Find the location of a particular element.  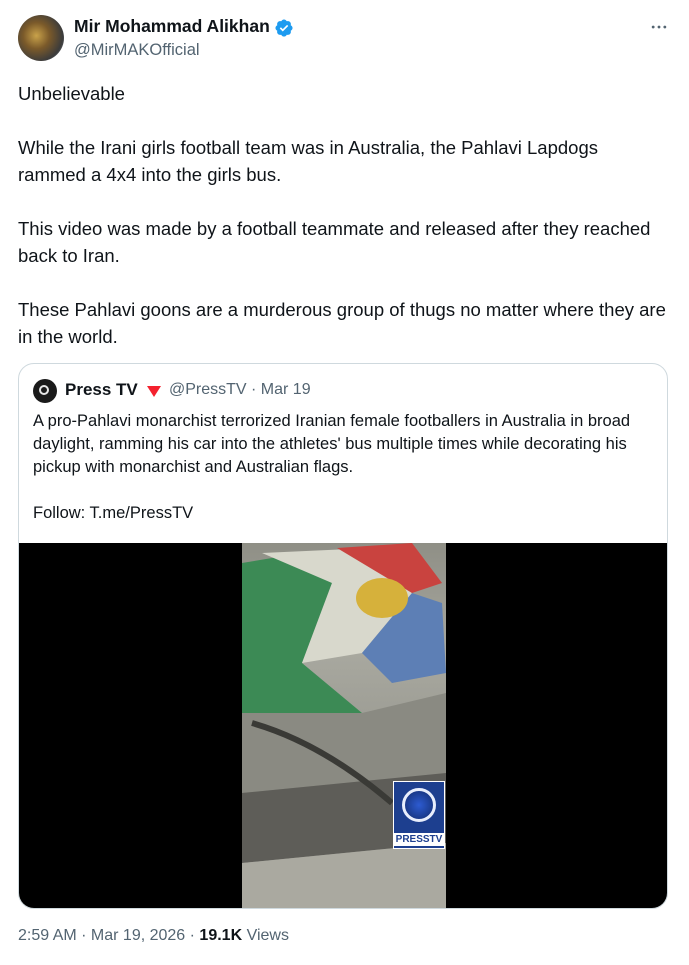

author-display-name: Mir Mohammad Alikhan is located at coordinates (172, 26).